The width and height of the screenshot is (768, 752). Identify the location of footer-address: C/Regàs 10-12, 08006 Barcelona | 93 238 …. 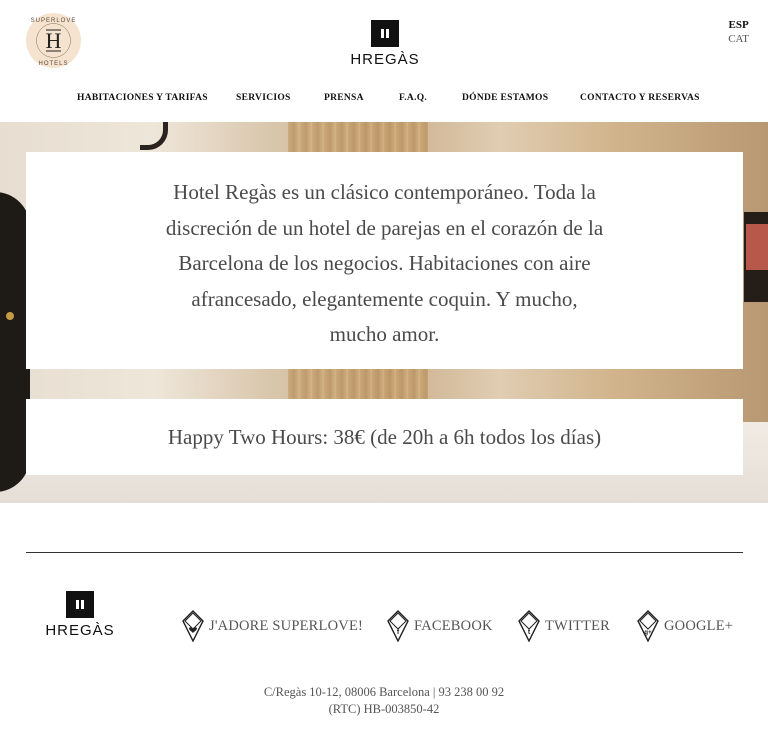
(384, 701).